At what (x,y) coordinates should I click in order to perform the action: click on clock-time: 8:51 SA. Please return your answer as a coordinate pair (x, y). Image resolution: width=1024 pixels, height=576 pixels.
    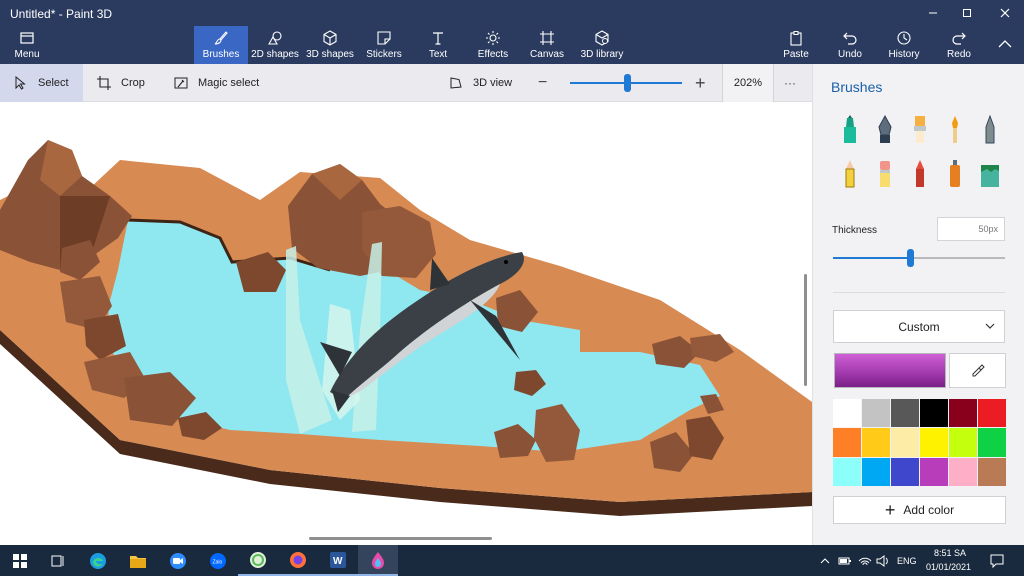
    Looking at the image, I should click on (950, 553).